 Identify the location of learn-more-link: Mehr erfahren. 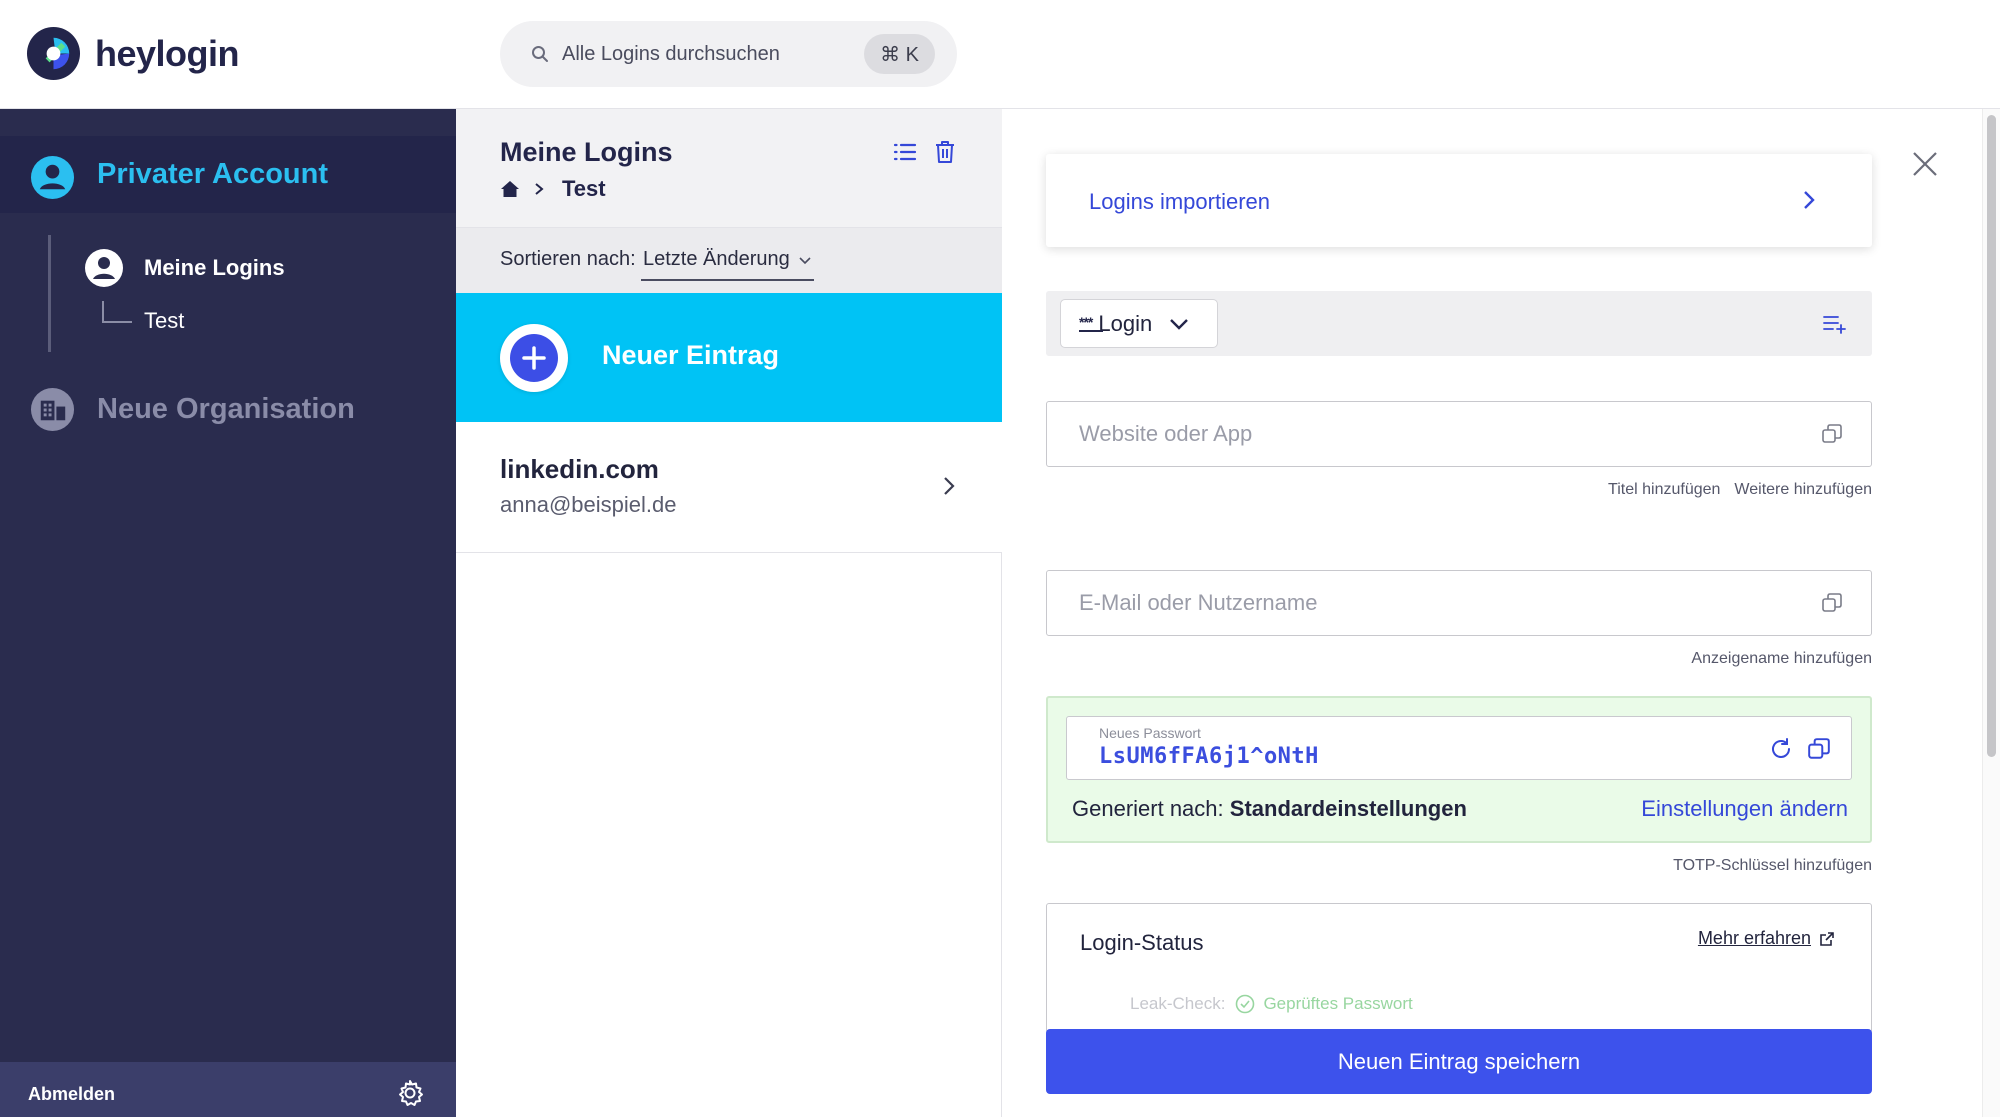
(1766, 938).